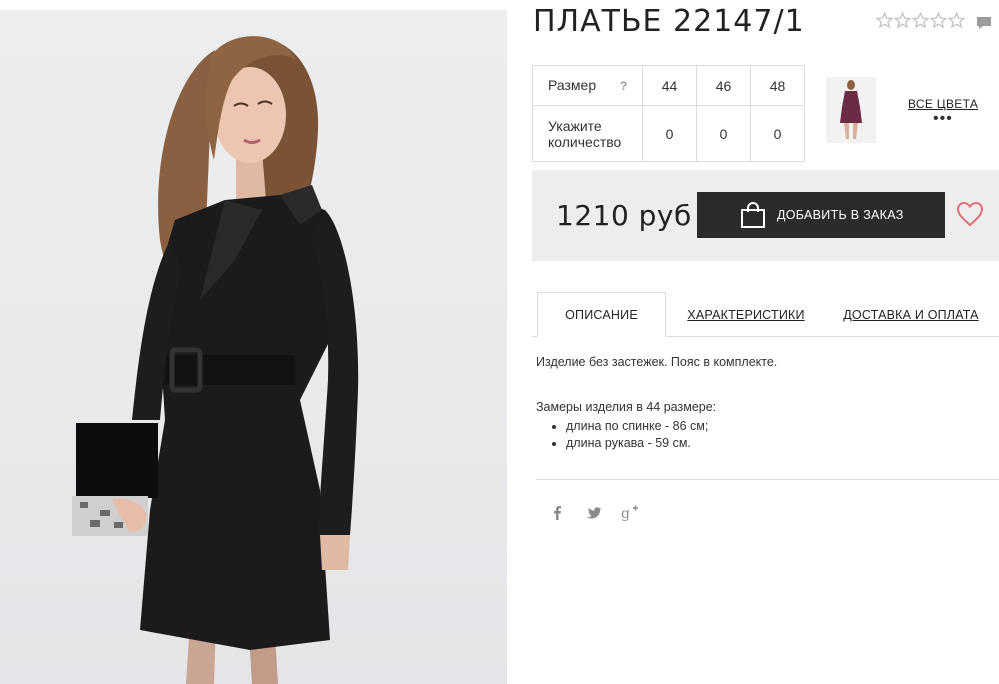  I want to click on quantity-row: Укажите количество 0 0 0, so click(668, 133).